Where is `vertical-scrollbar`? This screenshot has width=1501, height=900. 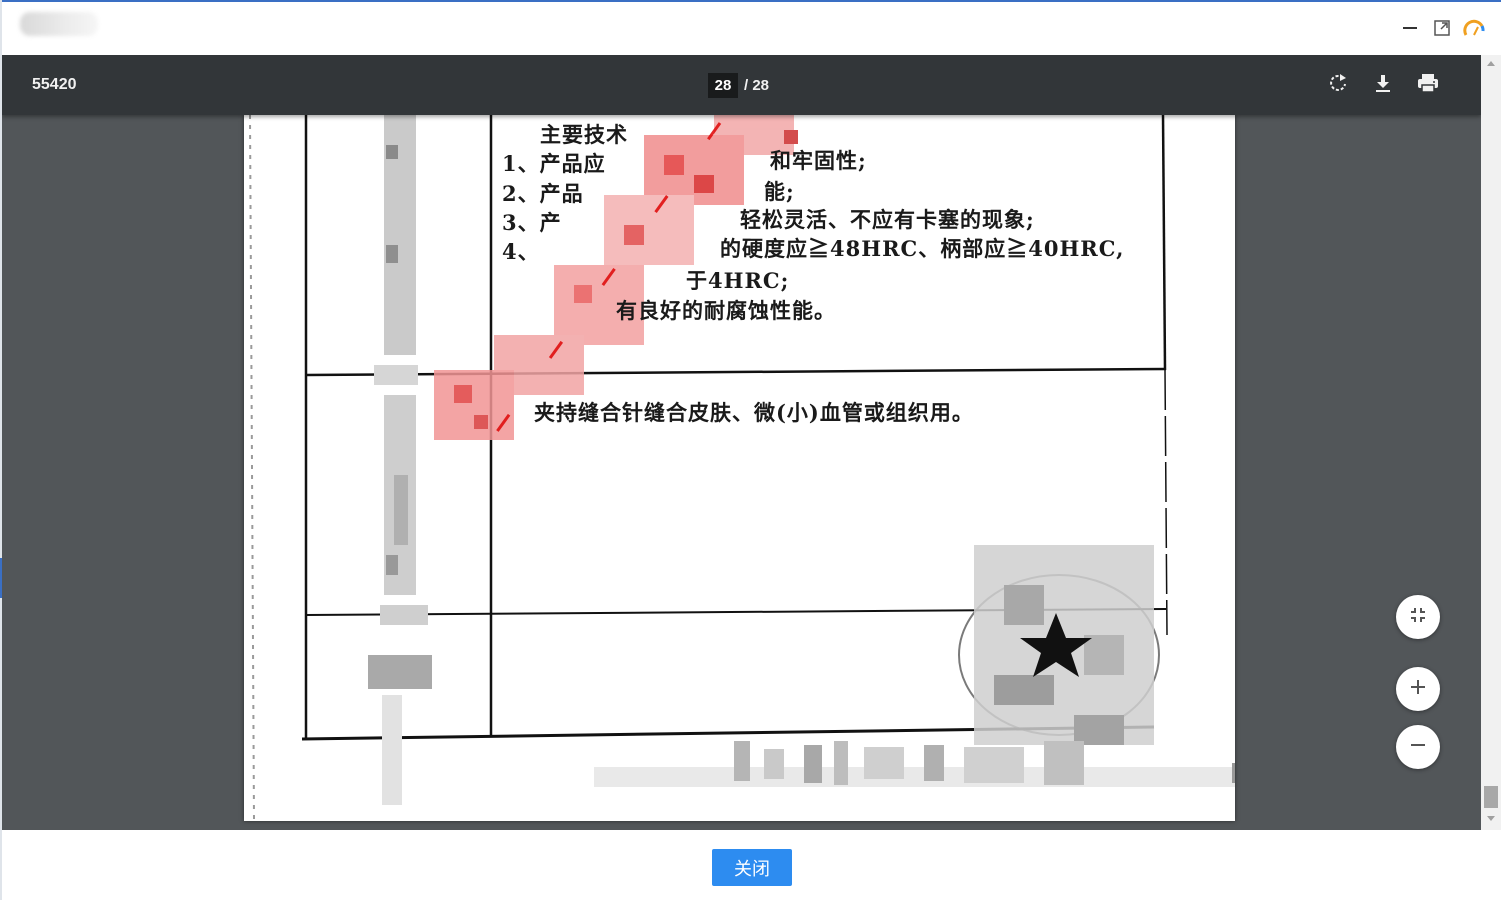 vertical-scrollbar is located at coordinates (1491, 442).